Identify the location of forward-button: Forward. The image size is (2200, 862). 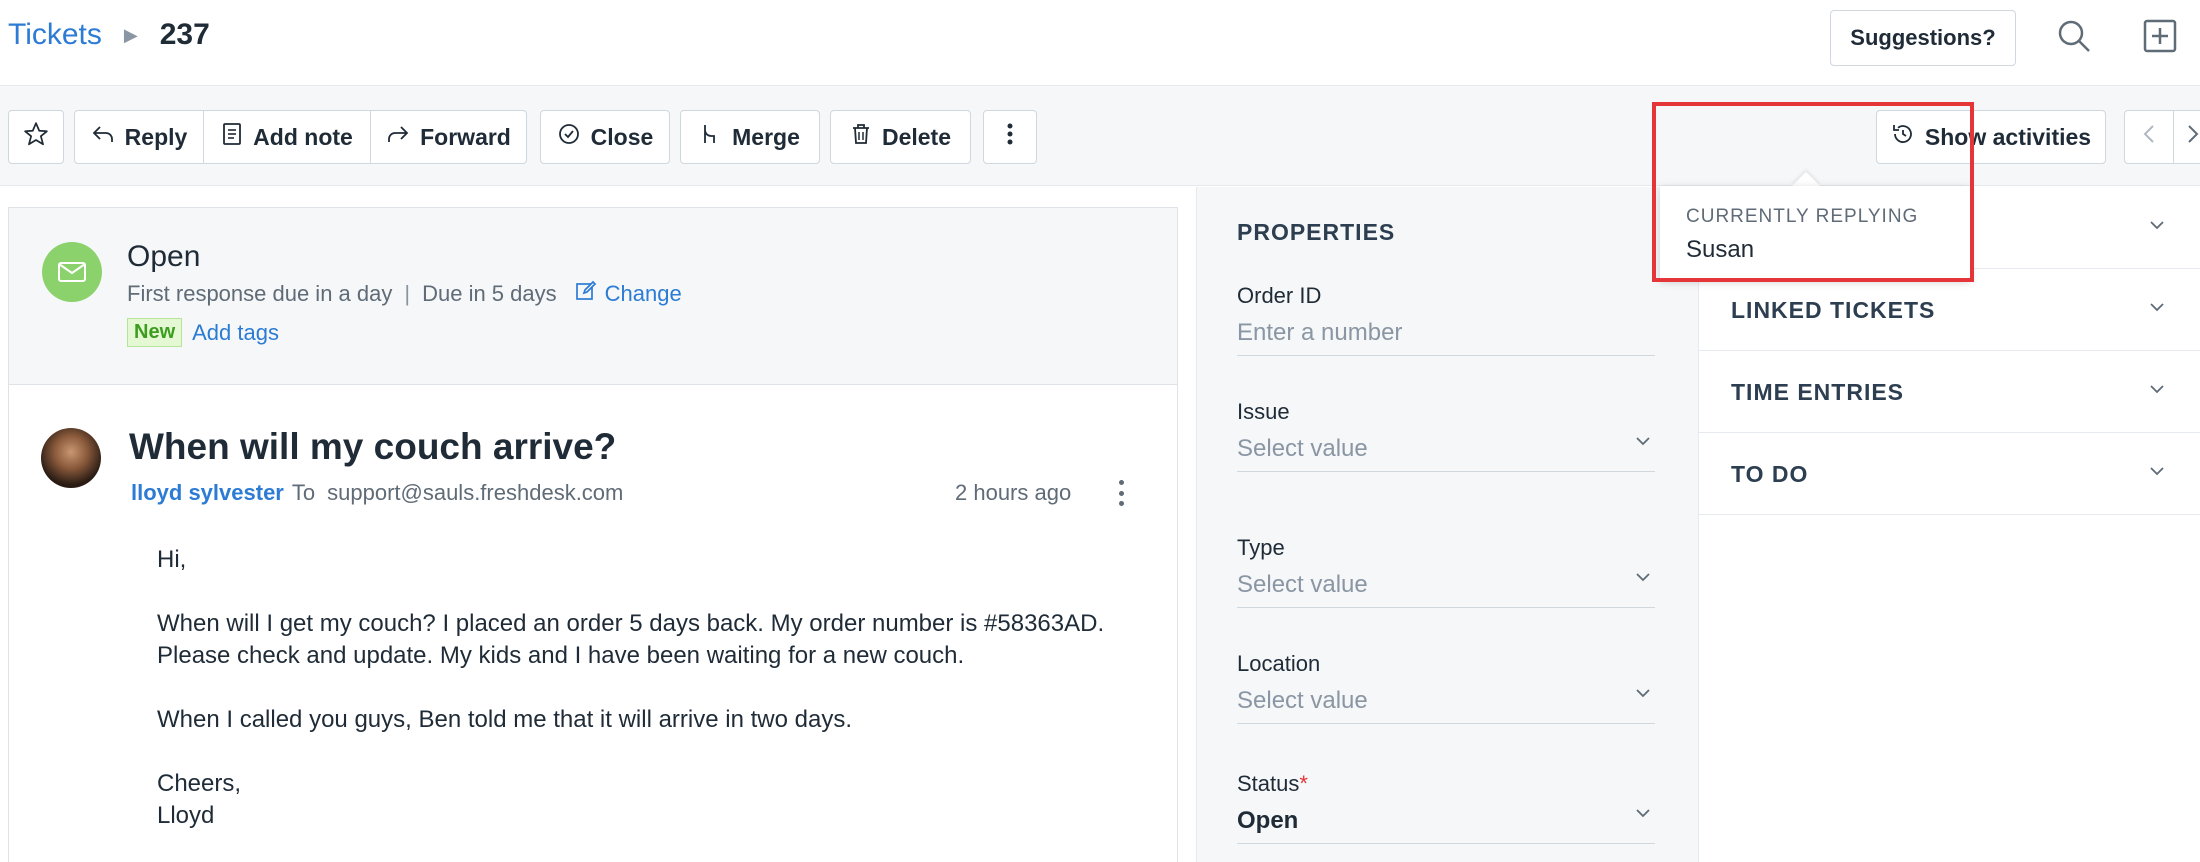
(448, 137).